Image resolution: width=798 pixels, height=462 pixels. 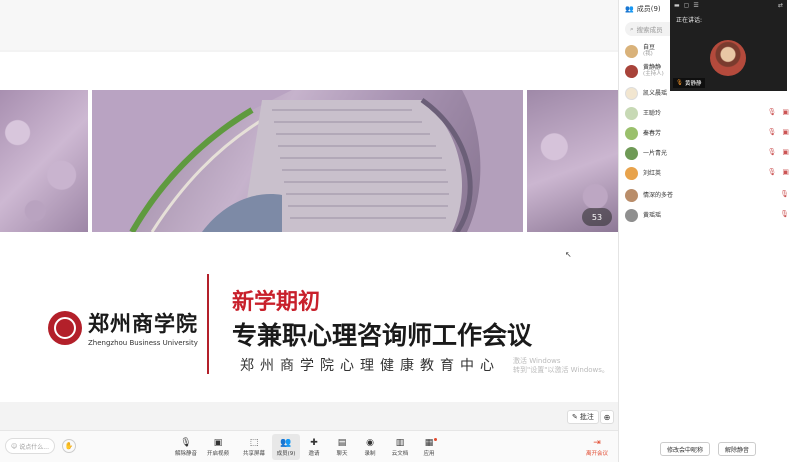 I want to click on minimize-icon: ▬, so click(x=677, y=5).